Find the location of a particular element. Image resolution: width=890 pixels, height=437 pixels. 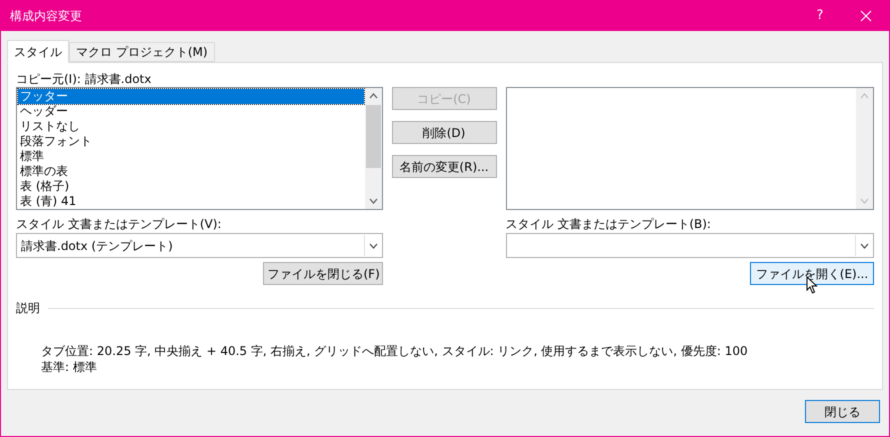

description-text: タブ位置: 20.25 字, 中央揃え + 40.5 字, 右揃え, グリッドへ配置しない, スタイル: リンク, 使用するまで表示しない, 優先度: 100 is located at coordinates (395, 351).